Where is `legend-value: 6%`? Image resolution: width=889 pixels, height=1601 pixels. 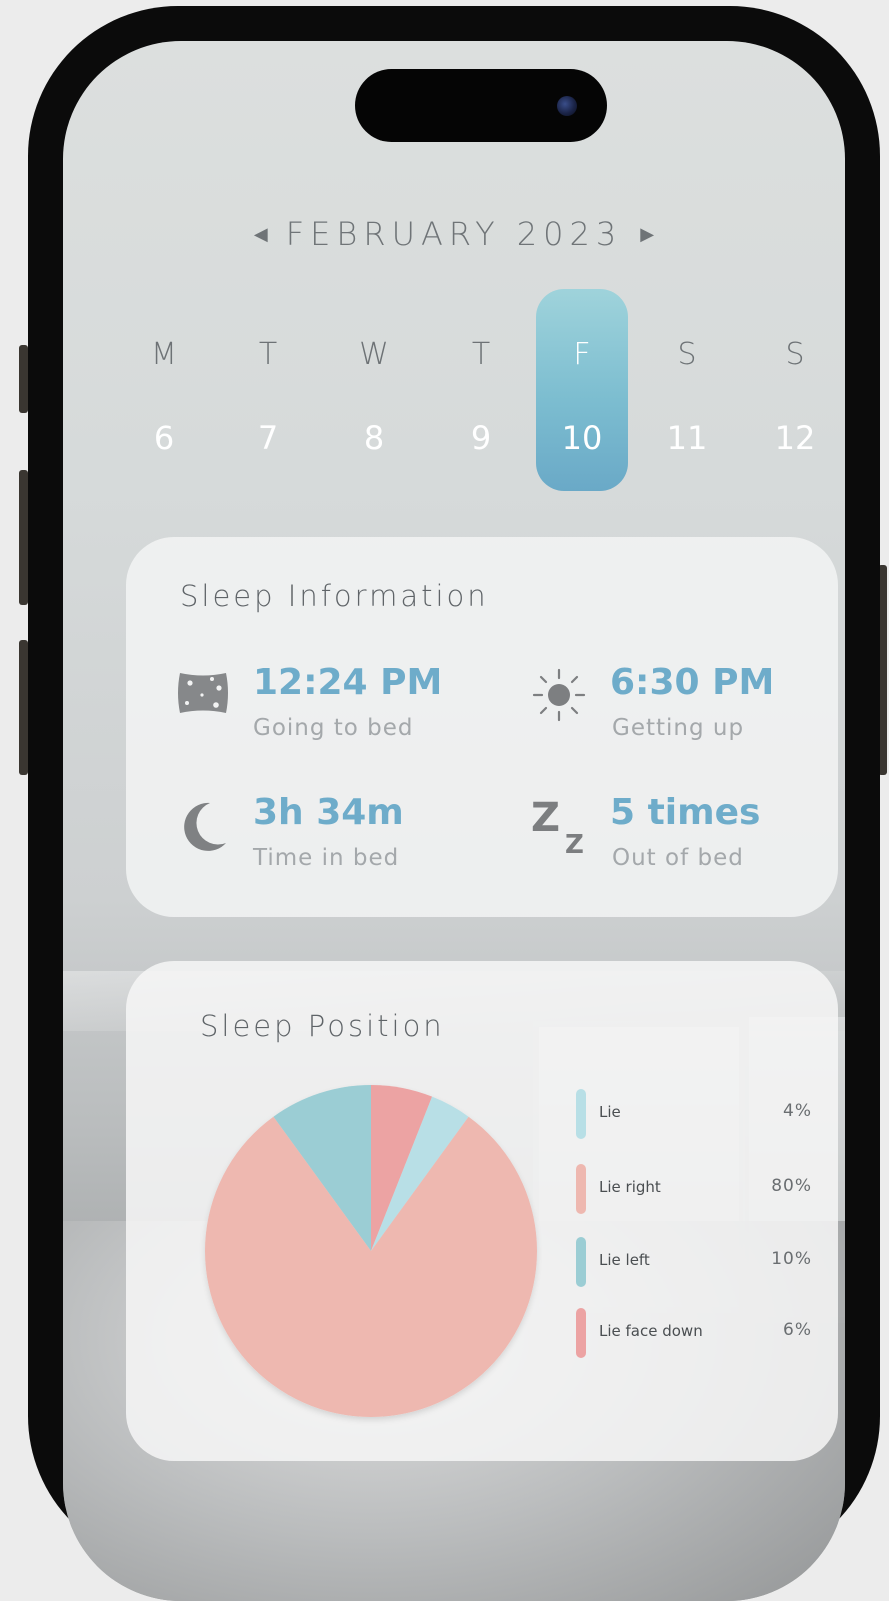 legend-value: 6% is located at coordinates (797, 1330).